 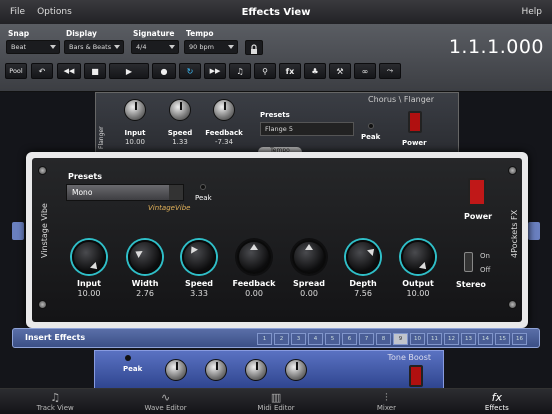 What do you see at coordinates (478, 216) in the screenshot?
I see `vibe-power-label: Power` at bounding box center [478, 216].